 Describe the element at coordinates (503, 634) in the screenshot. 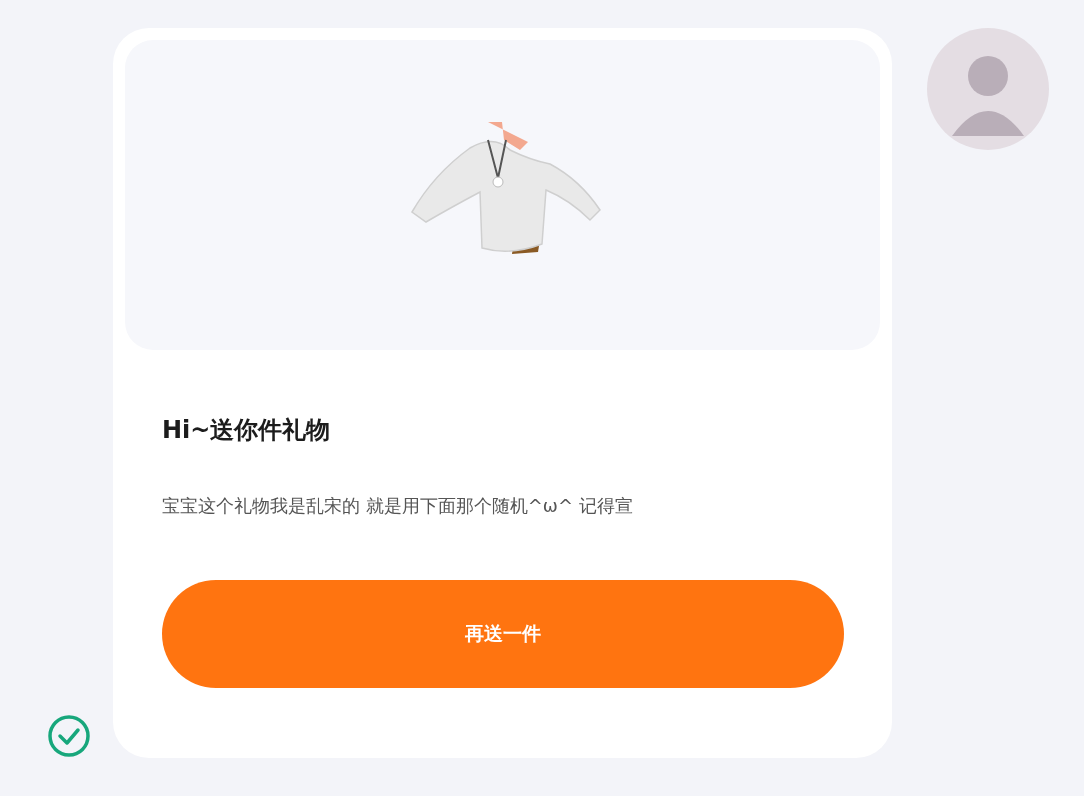

I see `send-another-button: 再送一件` at that location.